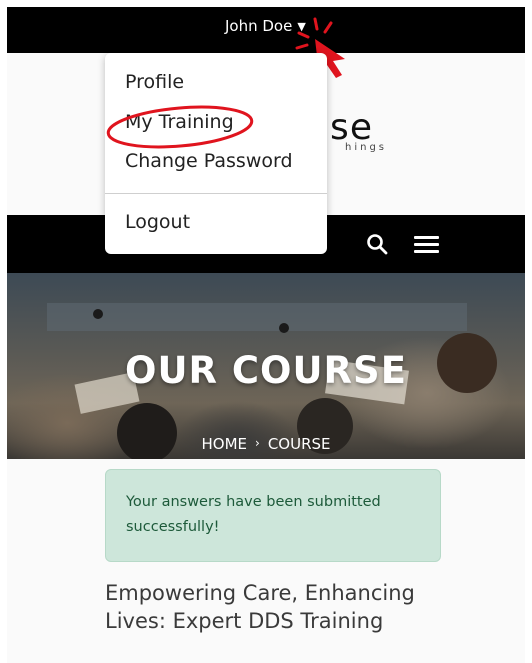 The height and width of the screenshot is (663, 532). I want to click on menu-divider, so click(216, 193).